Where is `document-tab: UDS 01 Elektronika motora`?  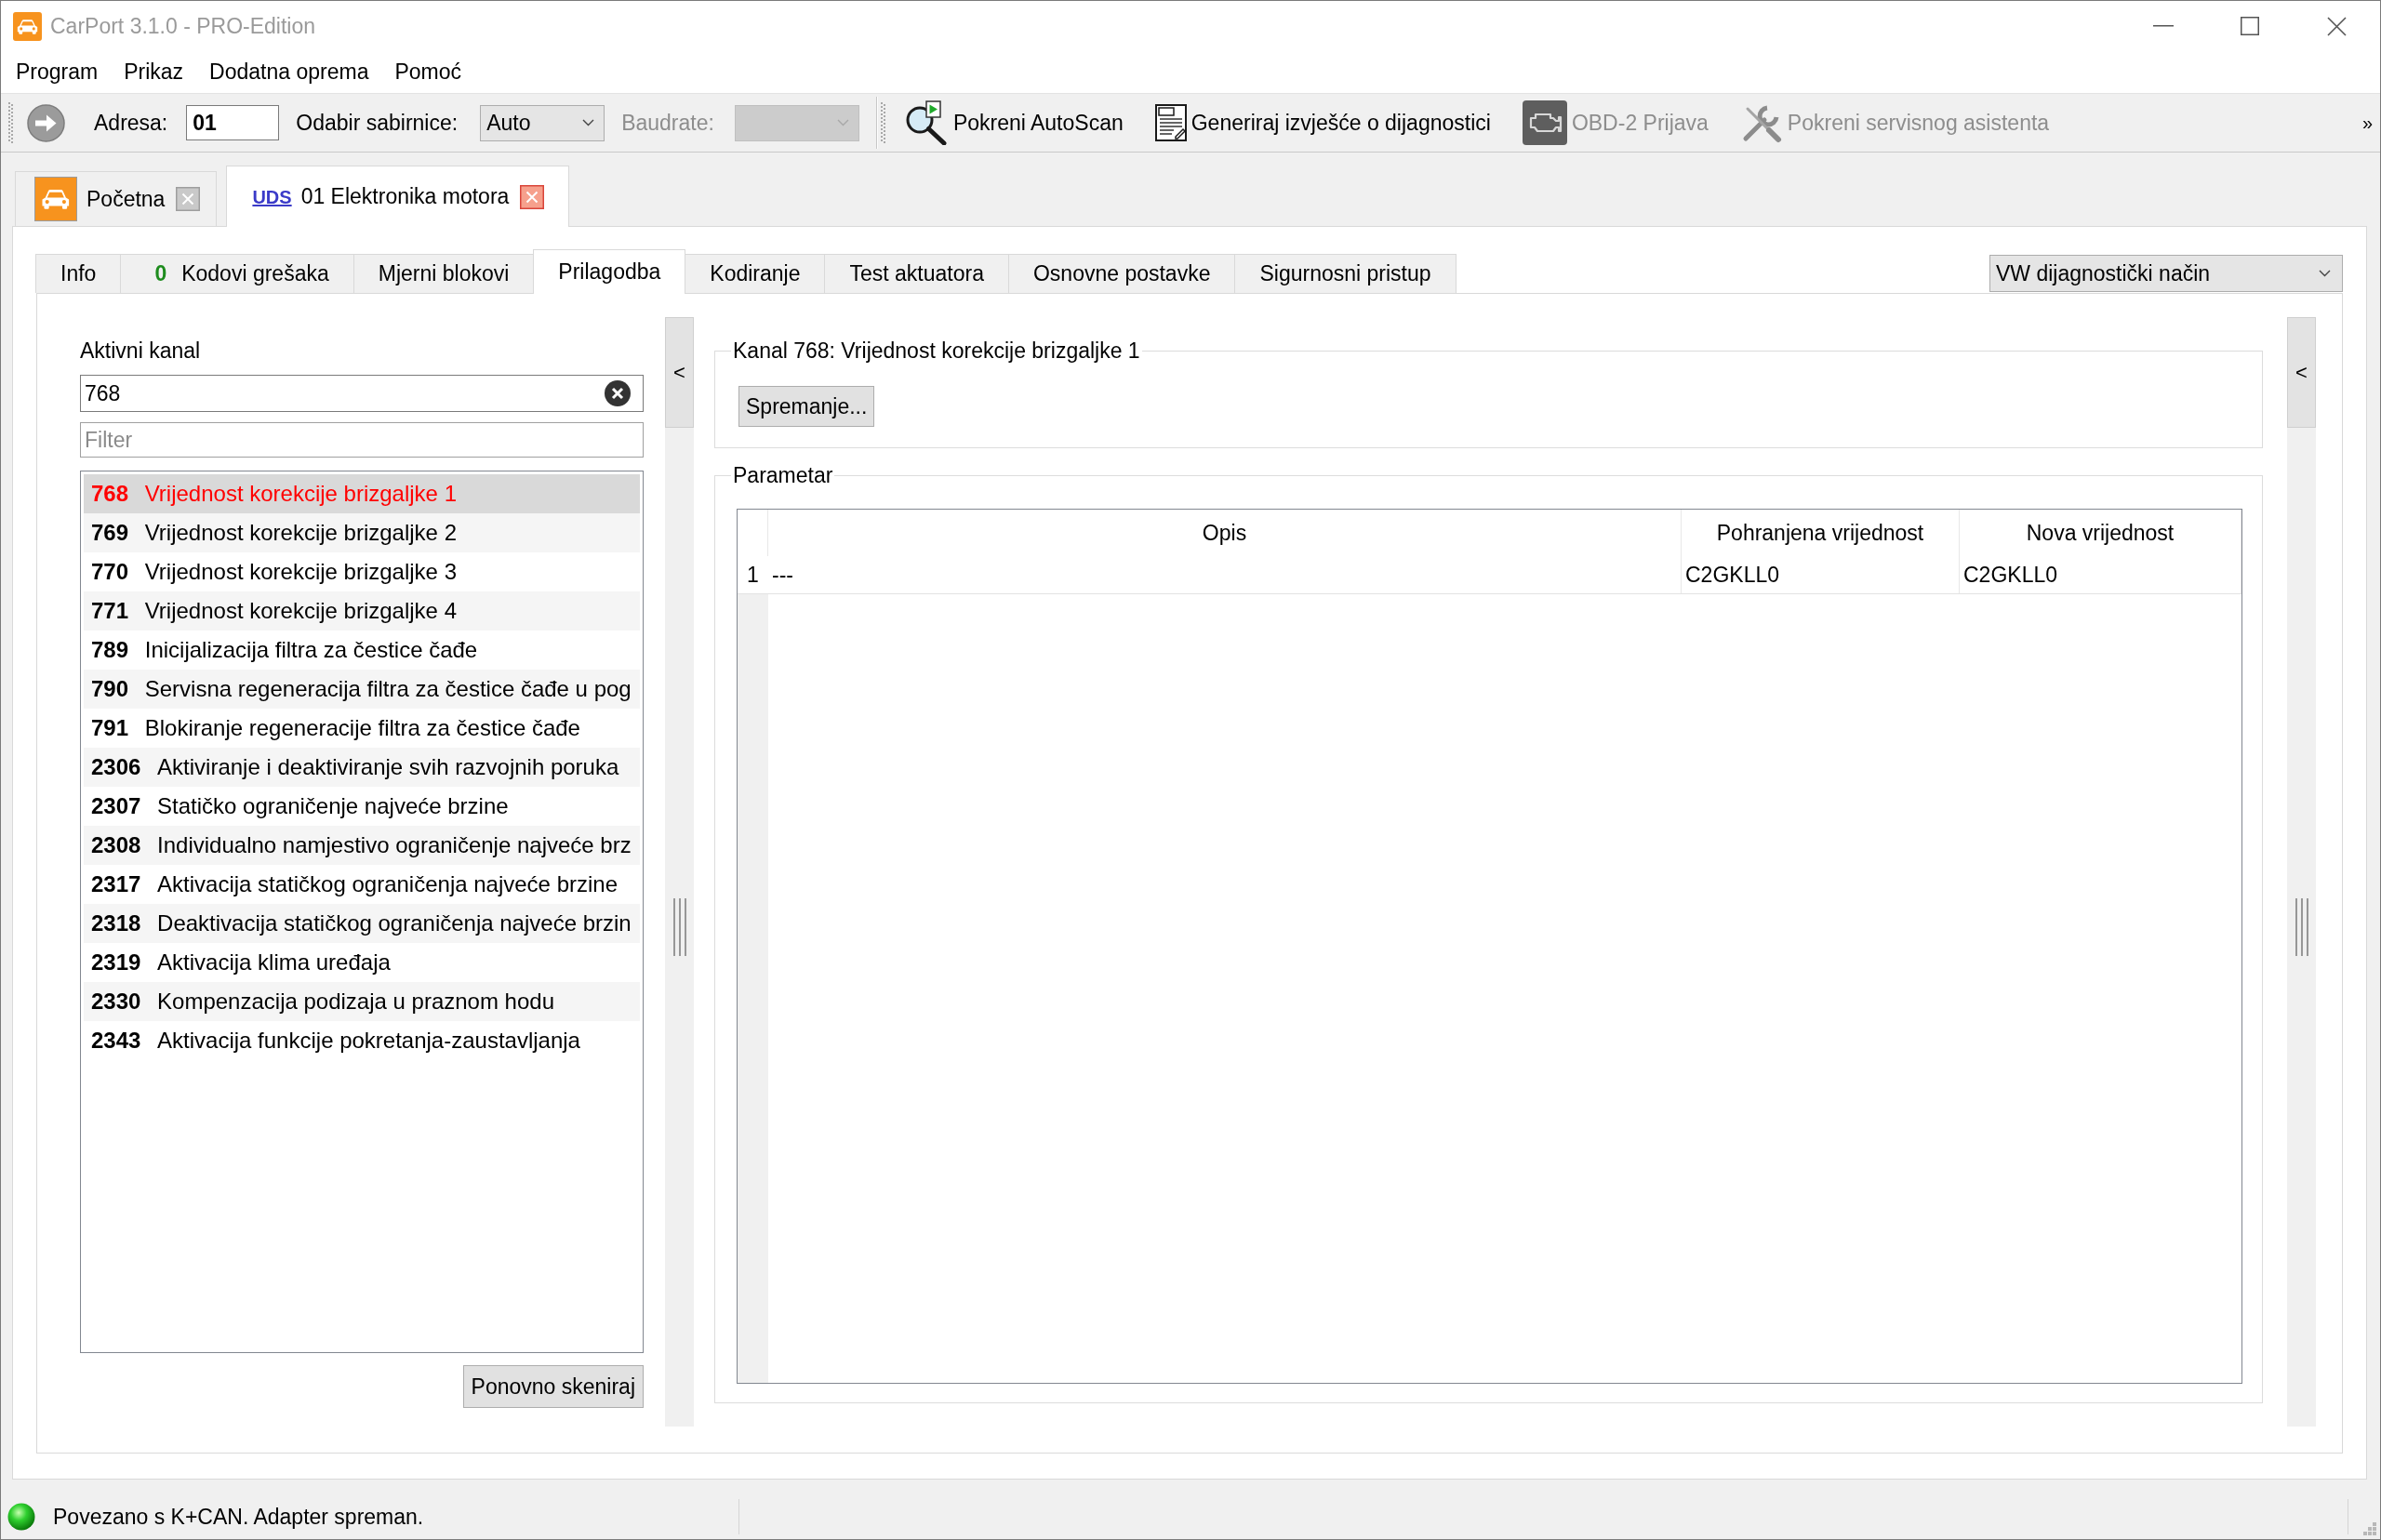
document-tab: UDS 01 Elektronika motora is located at coordinates (398, 196).